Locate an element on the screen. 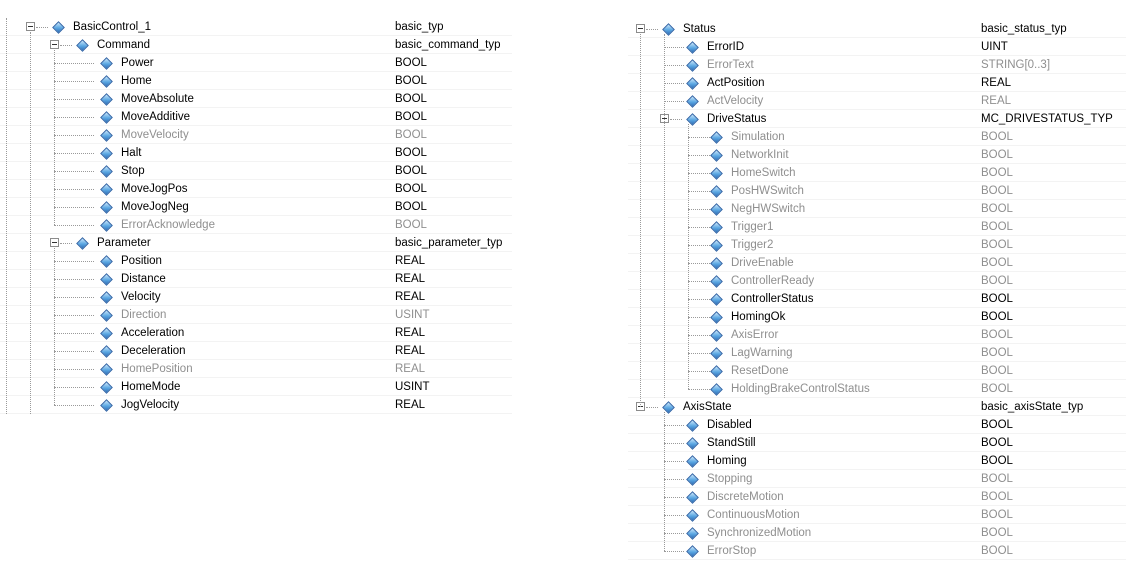  variable-name: SynchronizedMotion is located at coordinates (759, 533).